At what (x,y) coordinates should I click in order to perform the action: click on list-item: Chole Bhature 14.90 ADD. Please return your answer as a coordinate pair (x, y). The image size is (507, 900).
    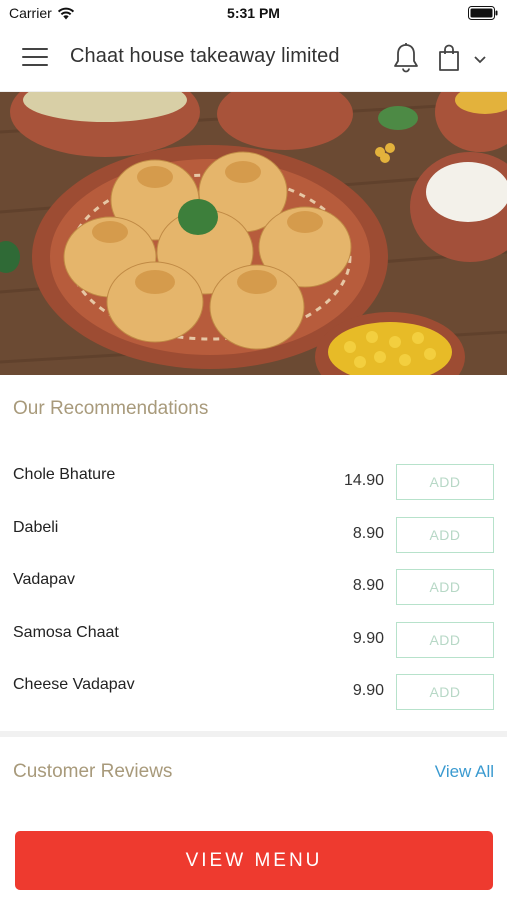
    Looking at the image, I should click on (253, 486).